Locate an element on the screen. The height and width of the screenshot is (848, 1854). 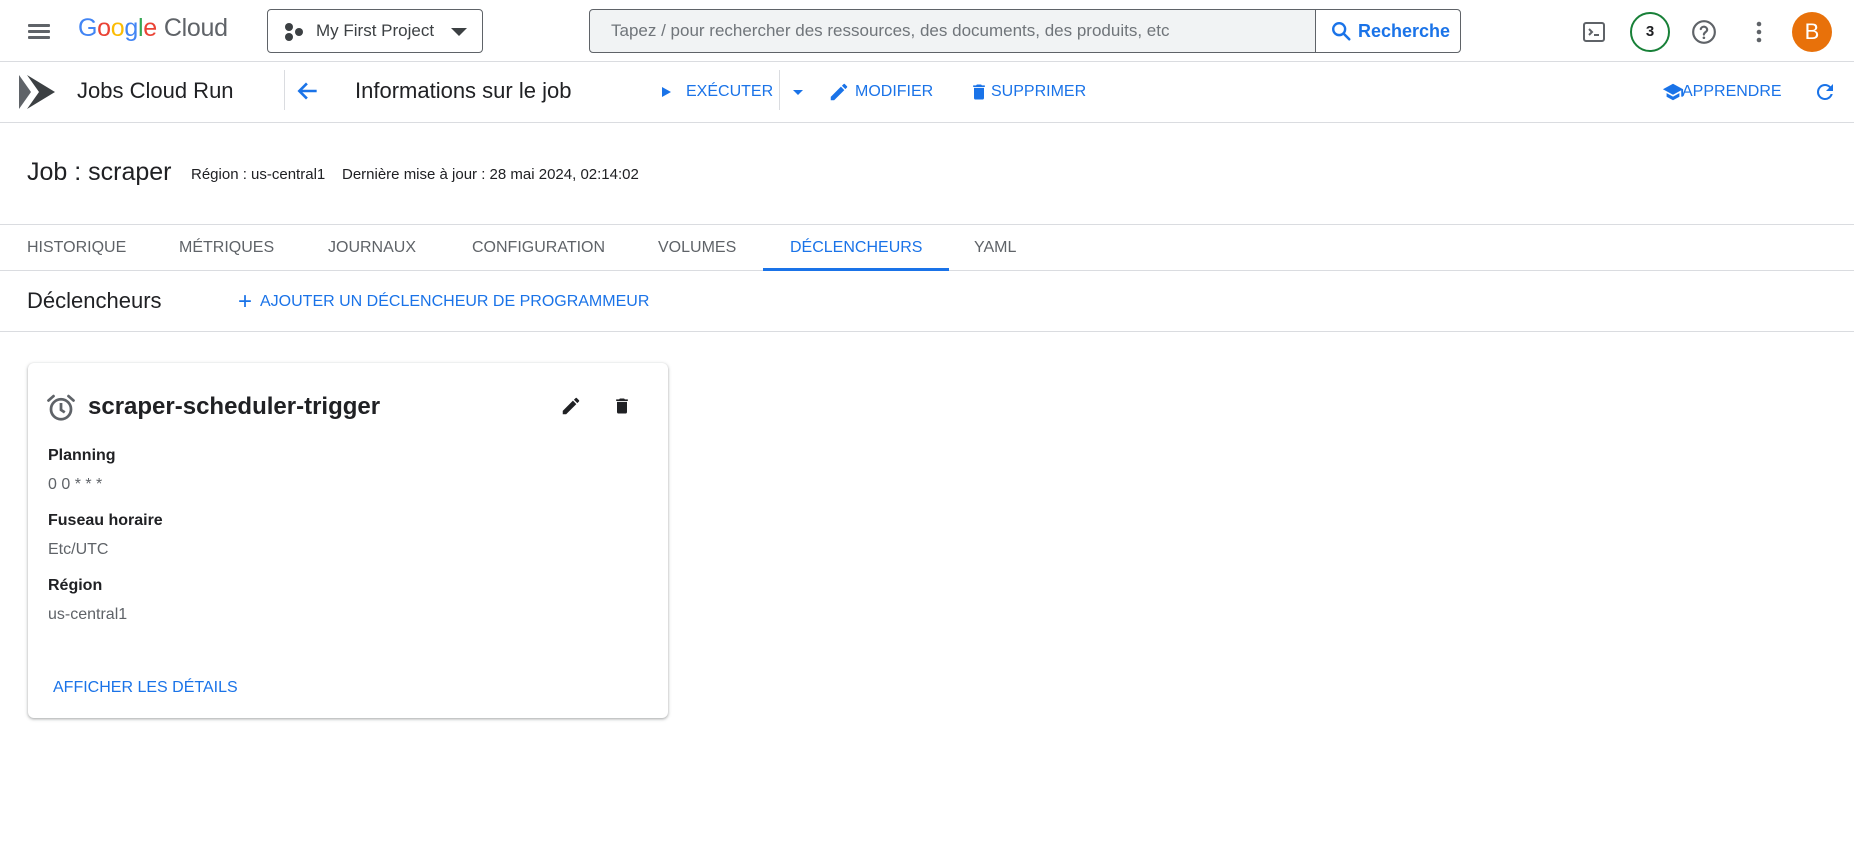
more-vert-icon is located at coordinates (1759, 34).